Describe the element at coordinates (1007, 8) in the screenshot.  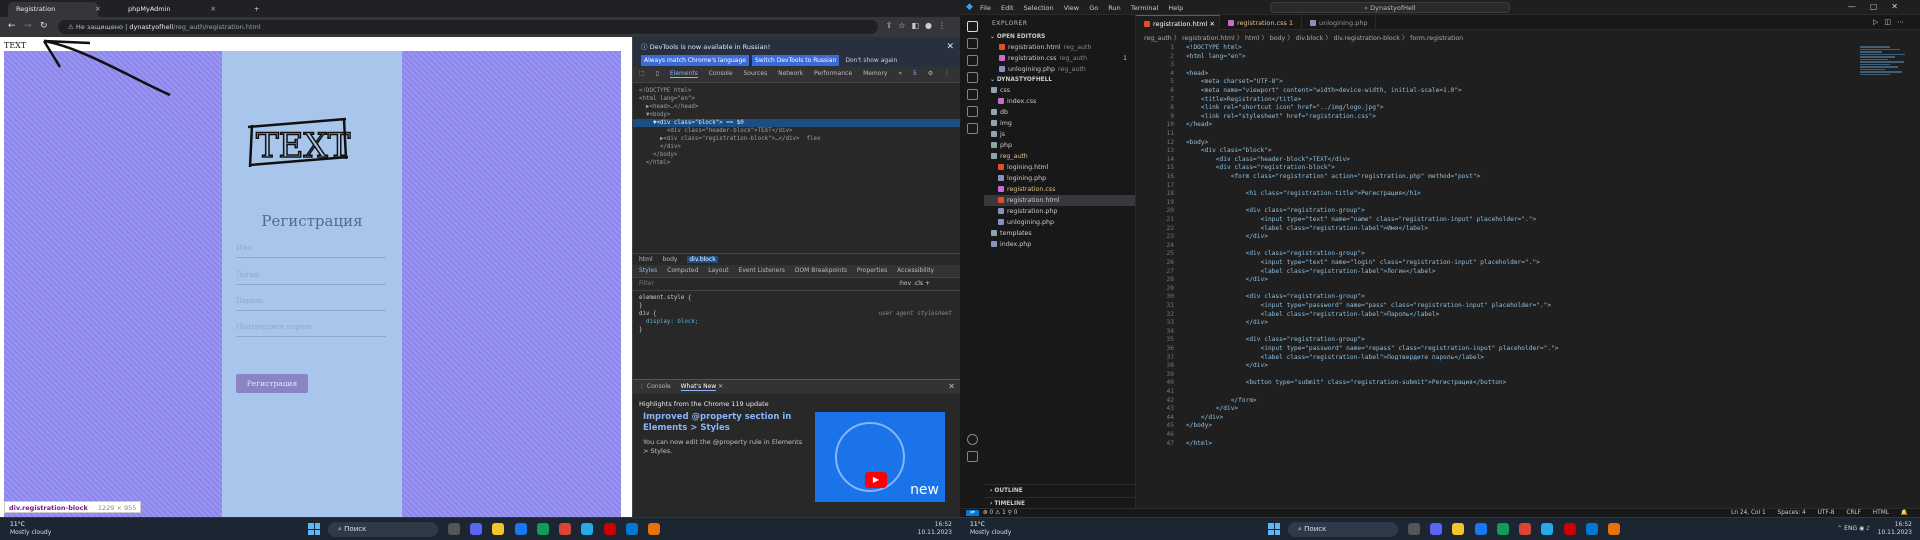
I see `menu-edit: Edit` at that location.